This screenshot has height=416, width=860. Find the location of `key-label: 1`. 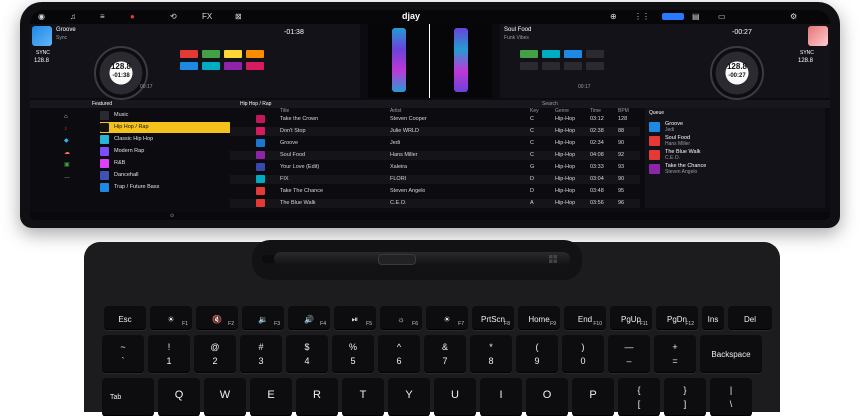

key-label: 1 is located at coordinates (169, 361).